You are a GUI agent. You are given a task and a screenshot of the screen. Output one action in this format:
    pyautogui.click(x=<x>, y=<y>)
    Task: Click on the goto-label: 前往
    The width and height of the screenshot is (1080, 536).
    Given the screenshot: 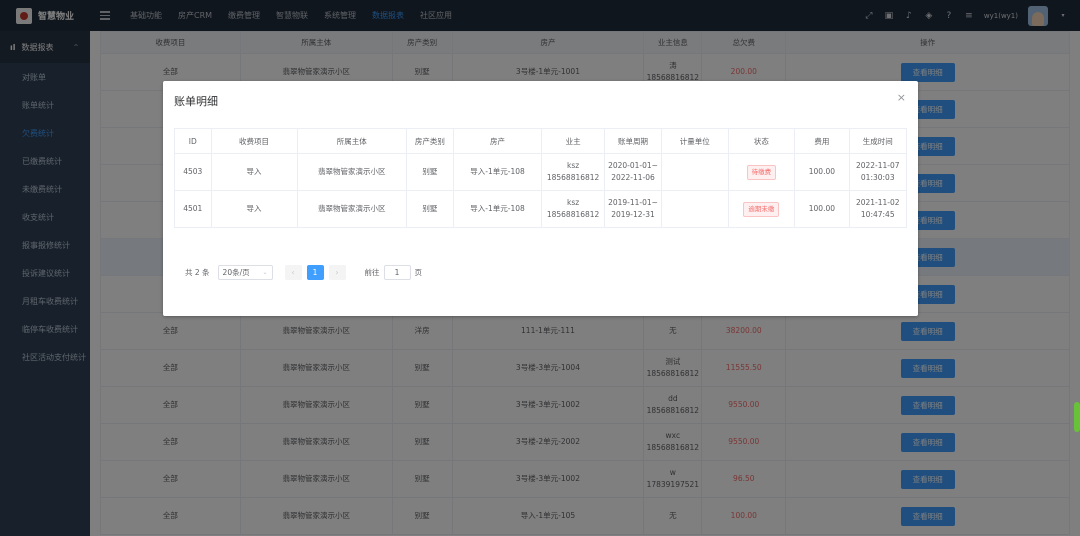 What is the action you would take?
    pyautogui.click(x=372, y=272)
    